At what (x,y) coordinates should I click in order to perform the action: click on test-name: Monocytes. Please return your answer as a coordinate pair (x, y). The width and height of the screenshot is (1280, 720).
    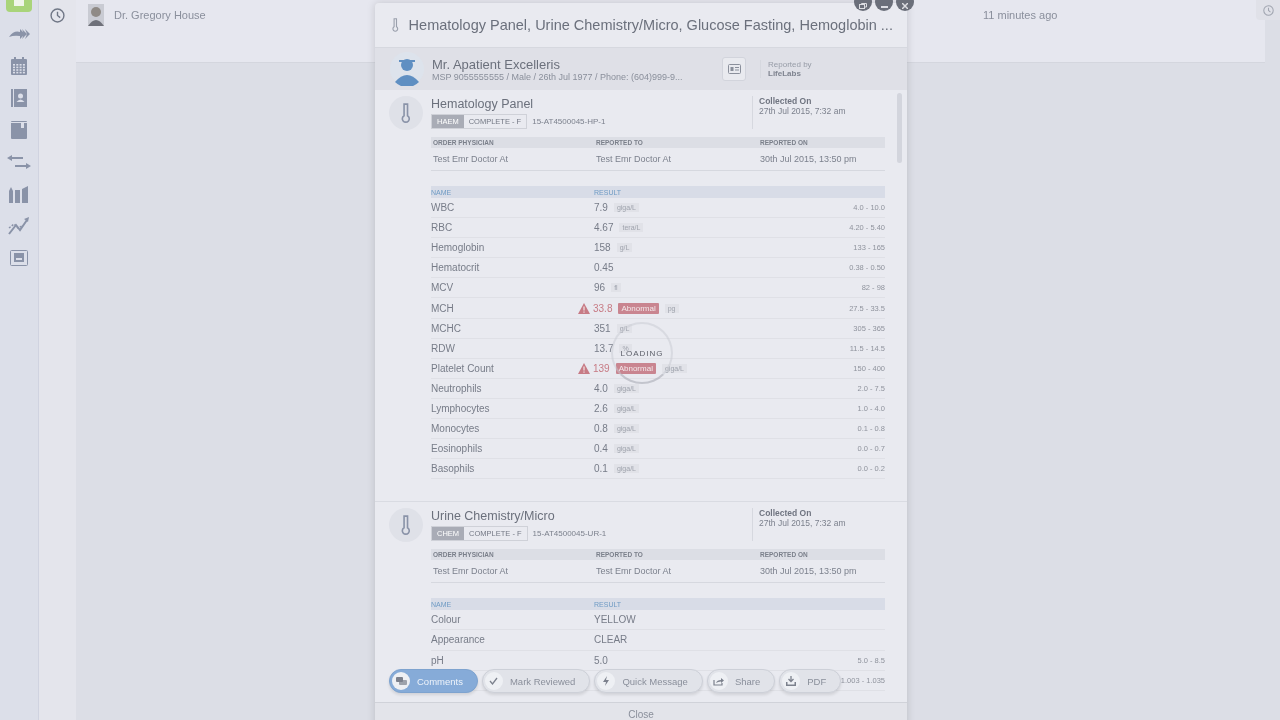
    Looking at the image, I should click on (455, 429).